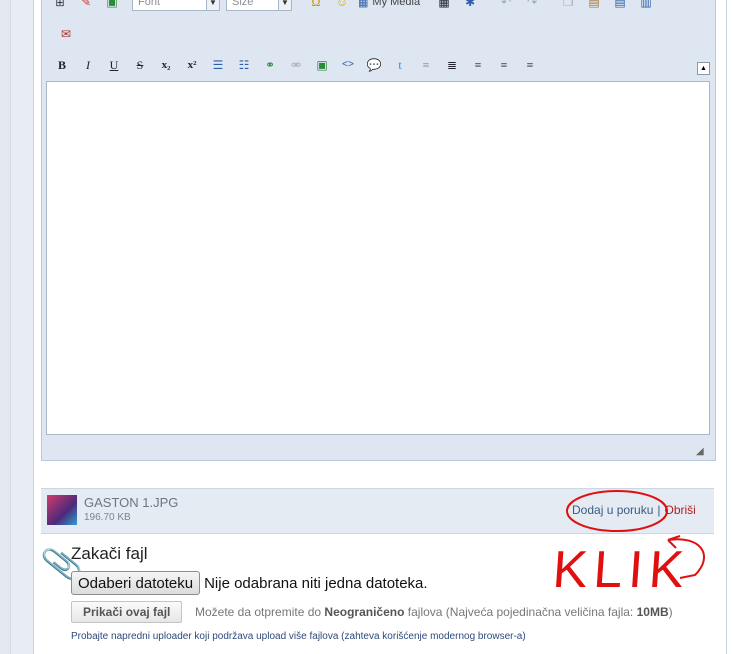 The image size is (732, 654). What do you see at coordinates (192, 65) in the screenshot?
I see `superscript-button: x²` at bounding box center [192, 65].